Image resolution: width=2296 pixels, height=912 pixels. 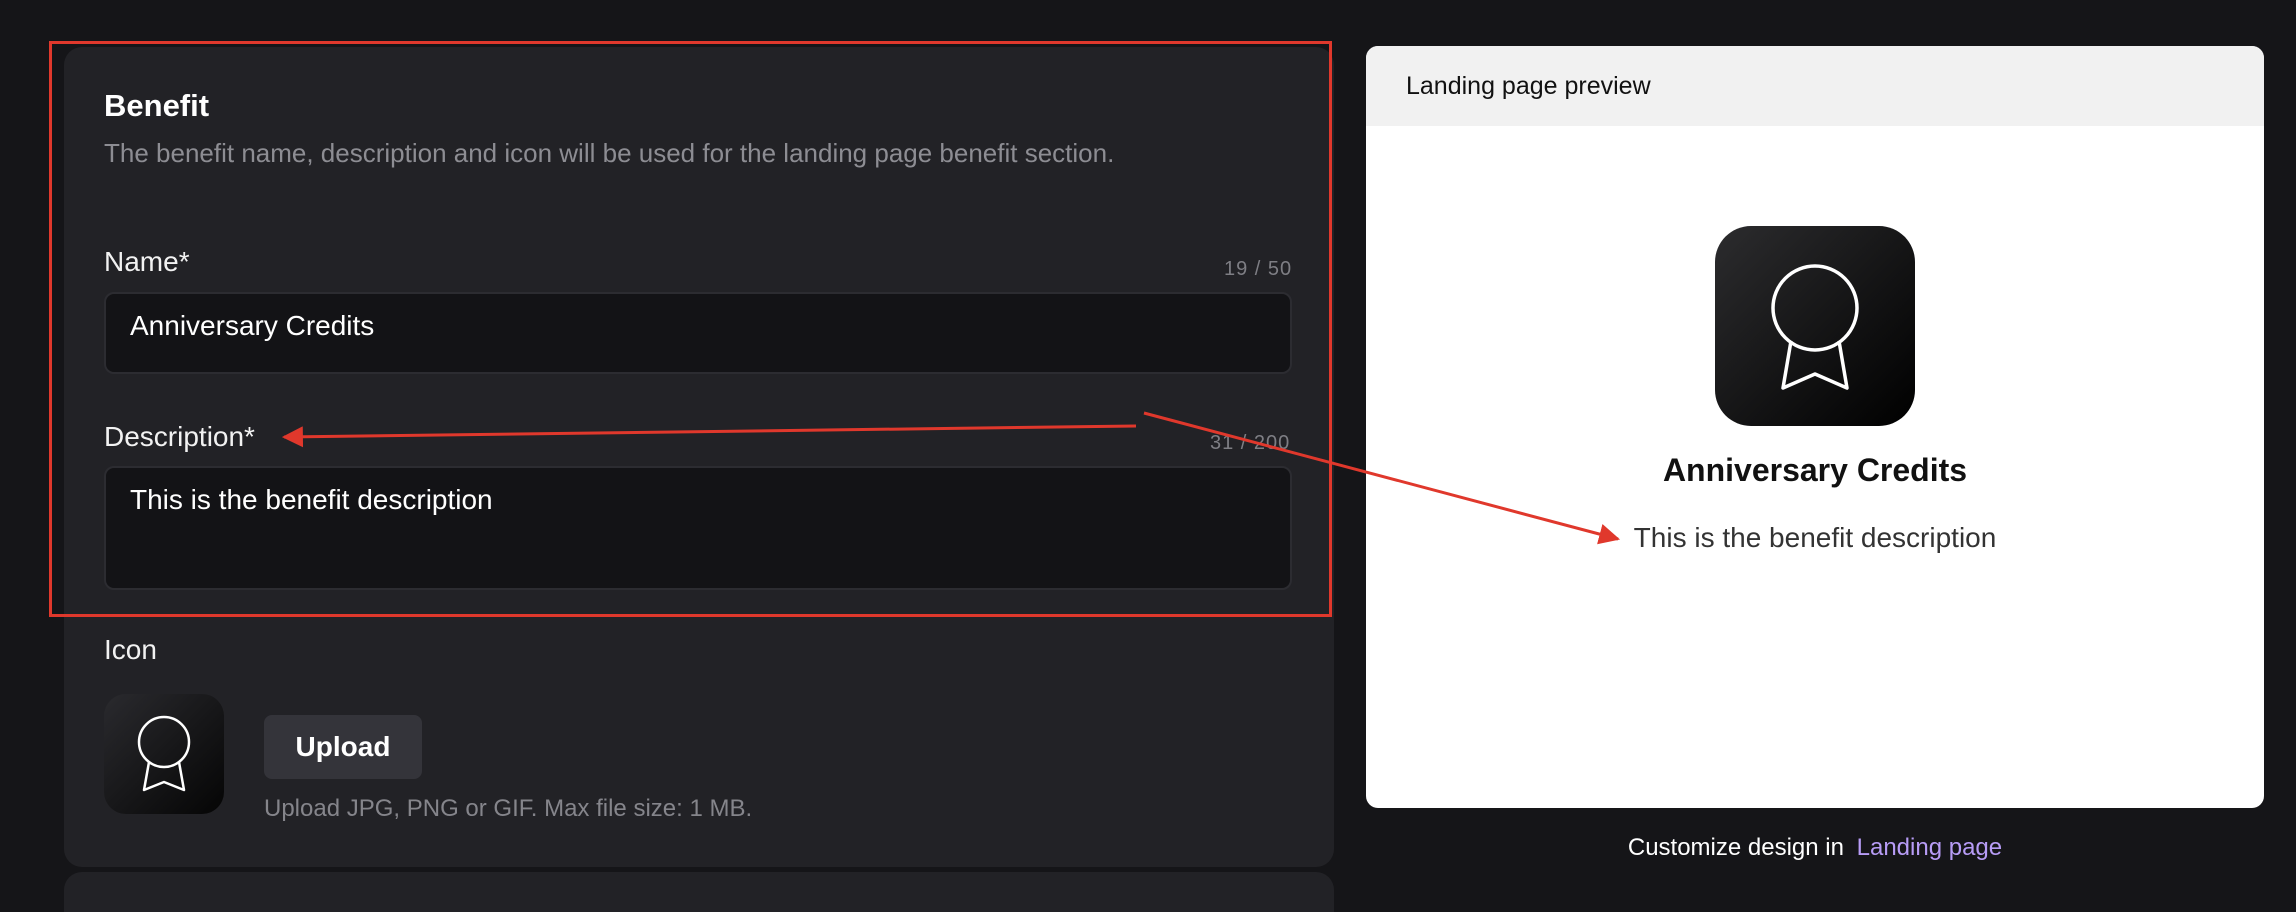 What do you see at coordinates (951, 478) in the screenshot?
I see `annotation-arrows` at bounding box center [951, 478].